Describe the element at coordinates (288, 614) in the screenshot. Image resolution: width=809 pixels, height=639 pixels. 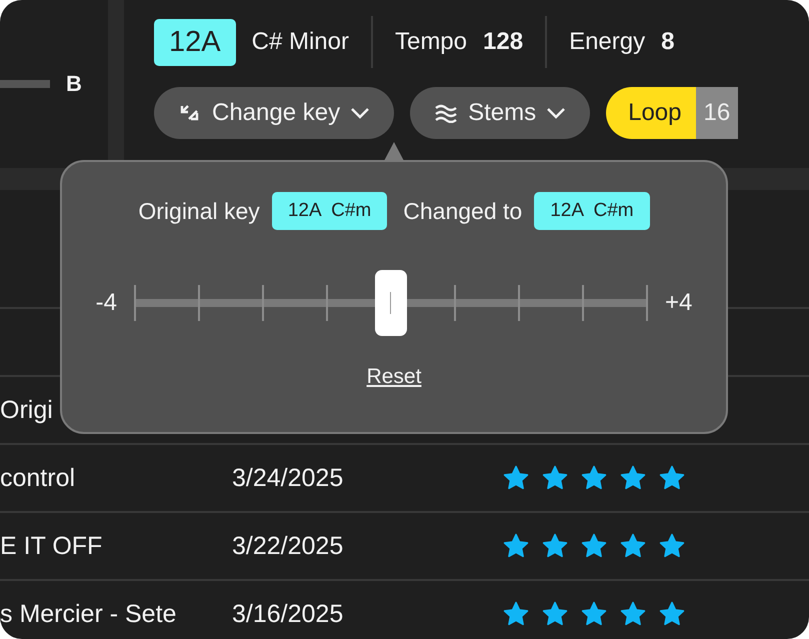
I see `date-cell-text: 3/16/2025` at that location.